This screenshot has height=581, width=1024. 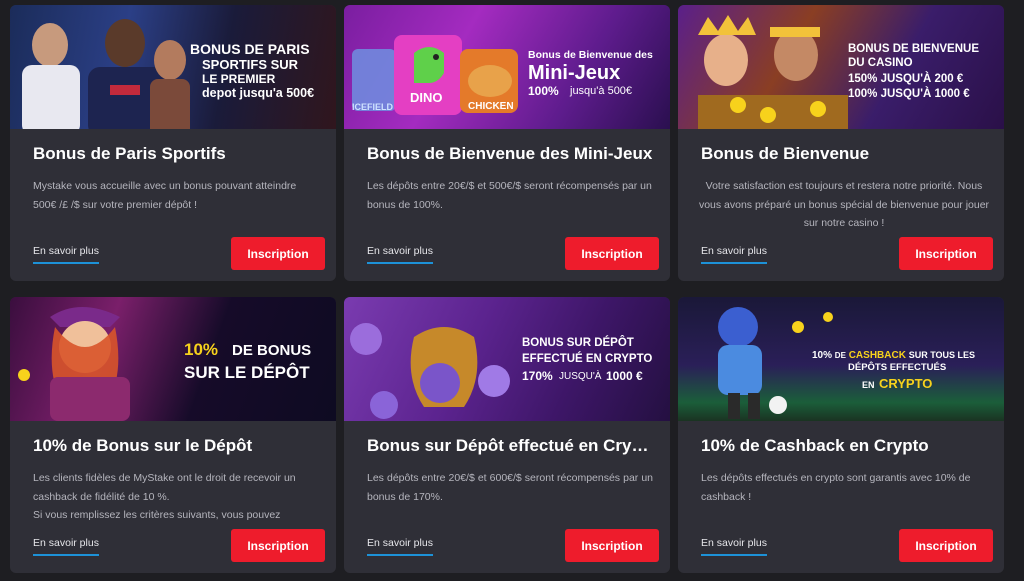 I want to click on promo-title: Bonus de Paris Sportifs, so click(x=129, y=153).